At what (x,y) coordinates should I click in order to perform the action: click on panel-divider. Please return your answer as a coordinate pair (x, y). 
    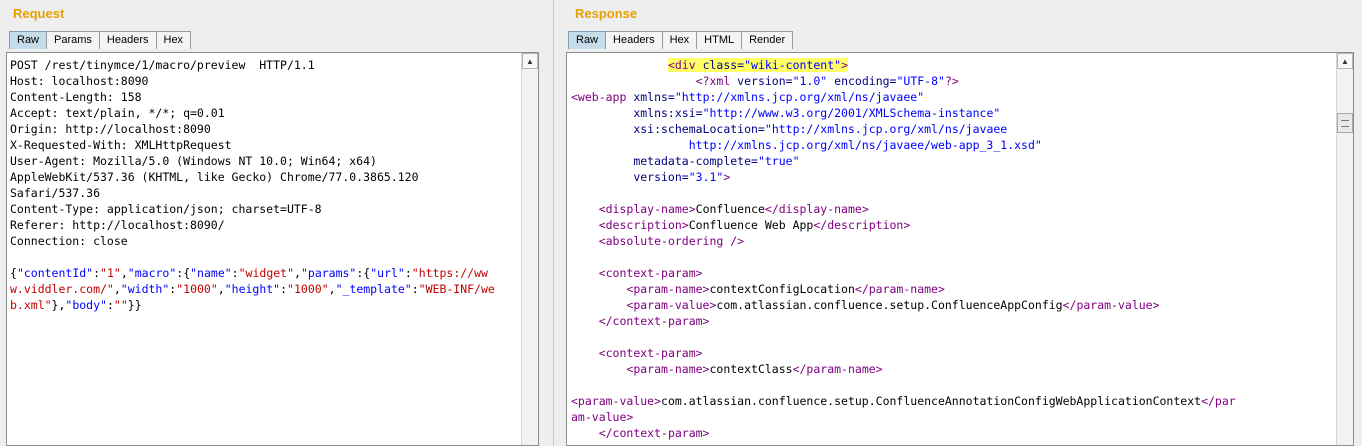
    Looking at the image, I should click on (550, 223).